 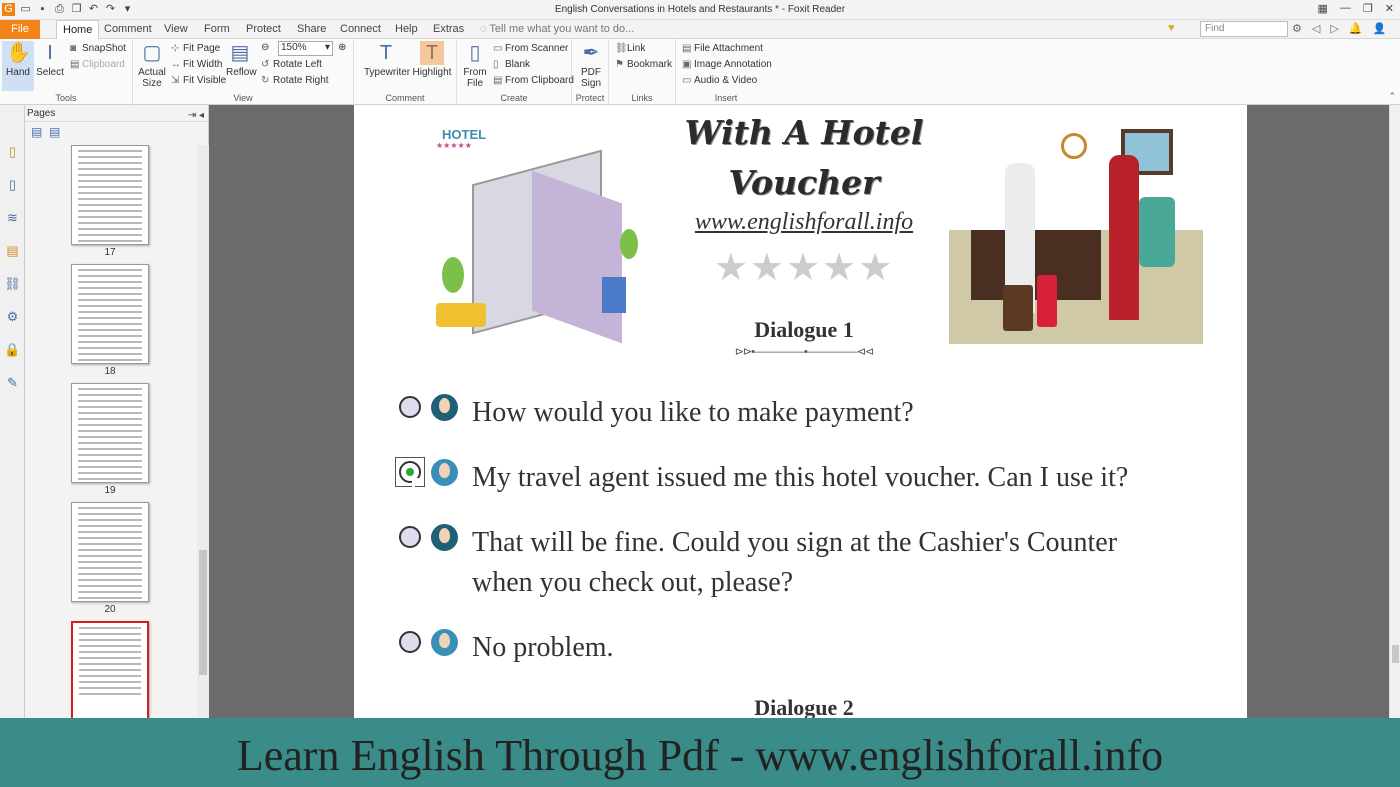 I want to click on pages-panel-icon: ▯, so click(x=12, y=151).